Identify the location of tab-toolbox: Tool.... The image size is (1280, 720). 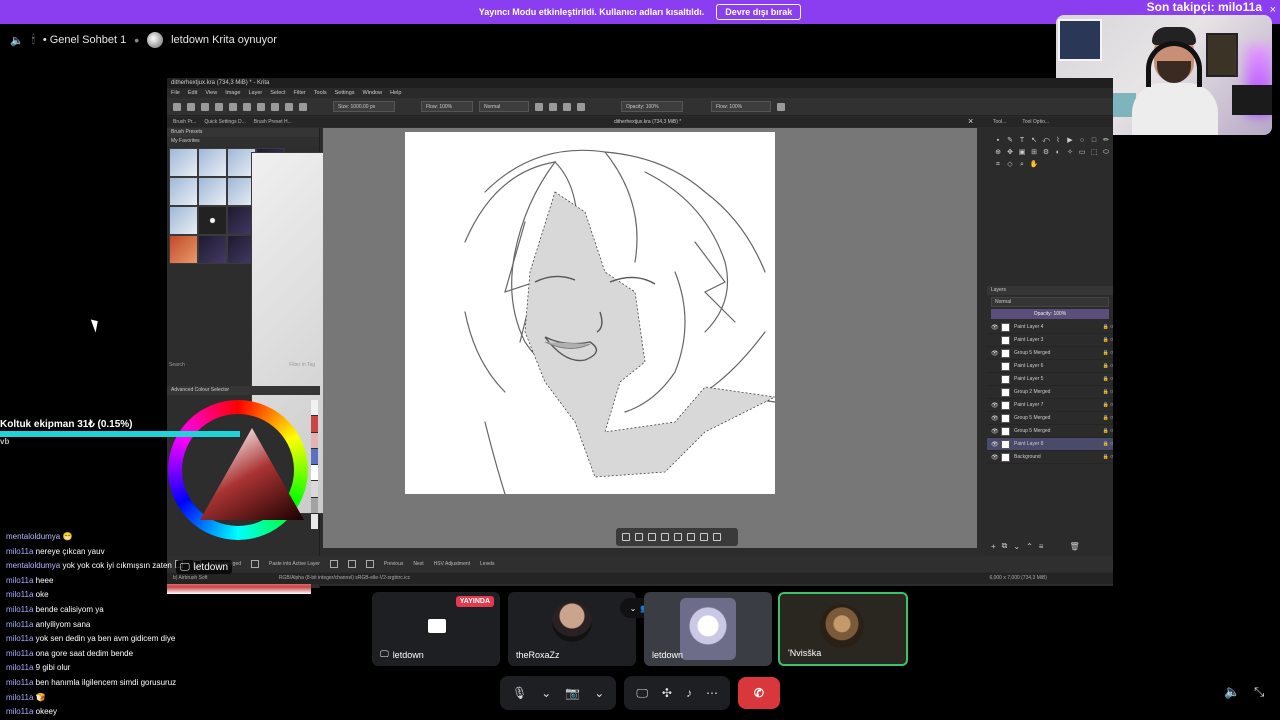
(999, 122).